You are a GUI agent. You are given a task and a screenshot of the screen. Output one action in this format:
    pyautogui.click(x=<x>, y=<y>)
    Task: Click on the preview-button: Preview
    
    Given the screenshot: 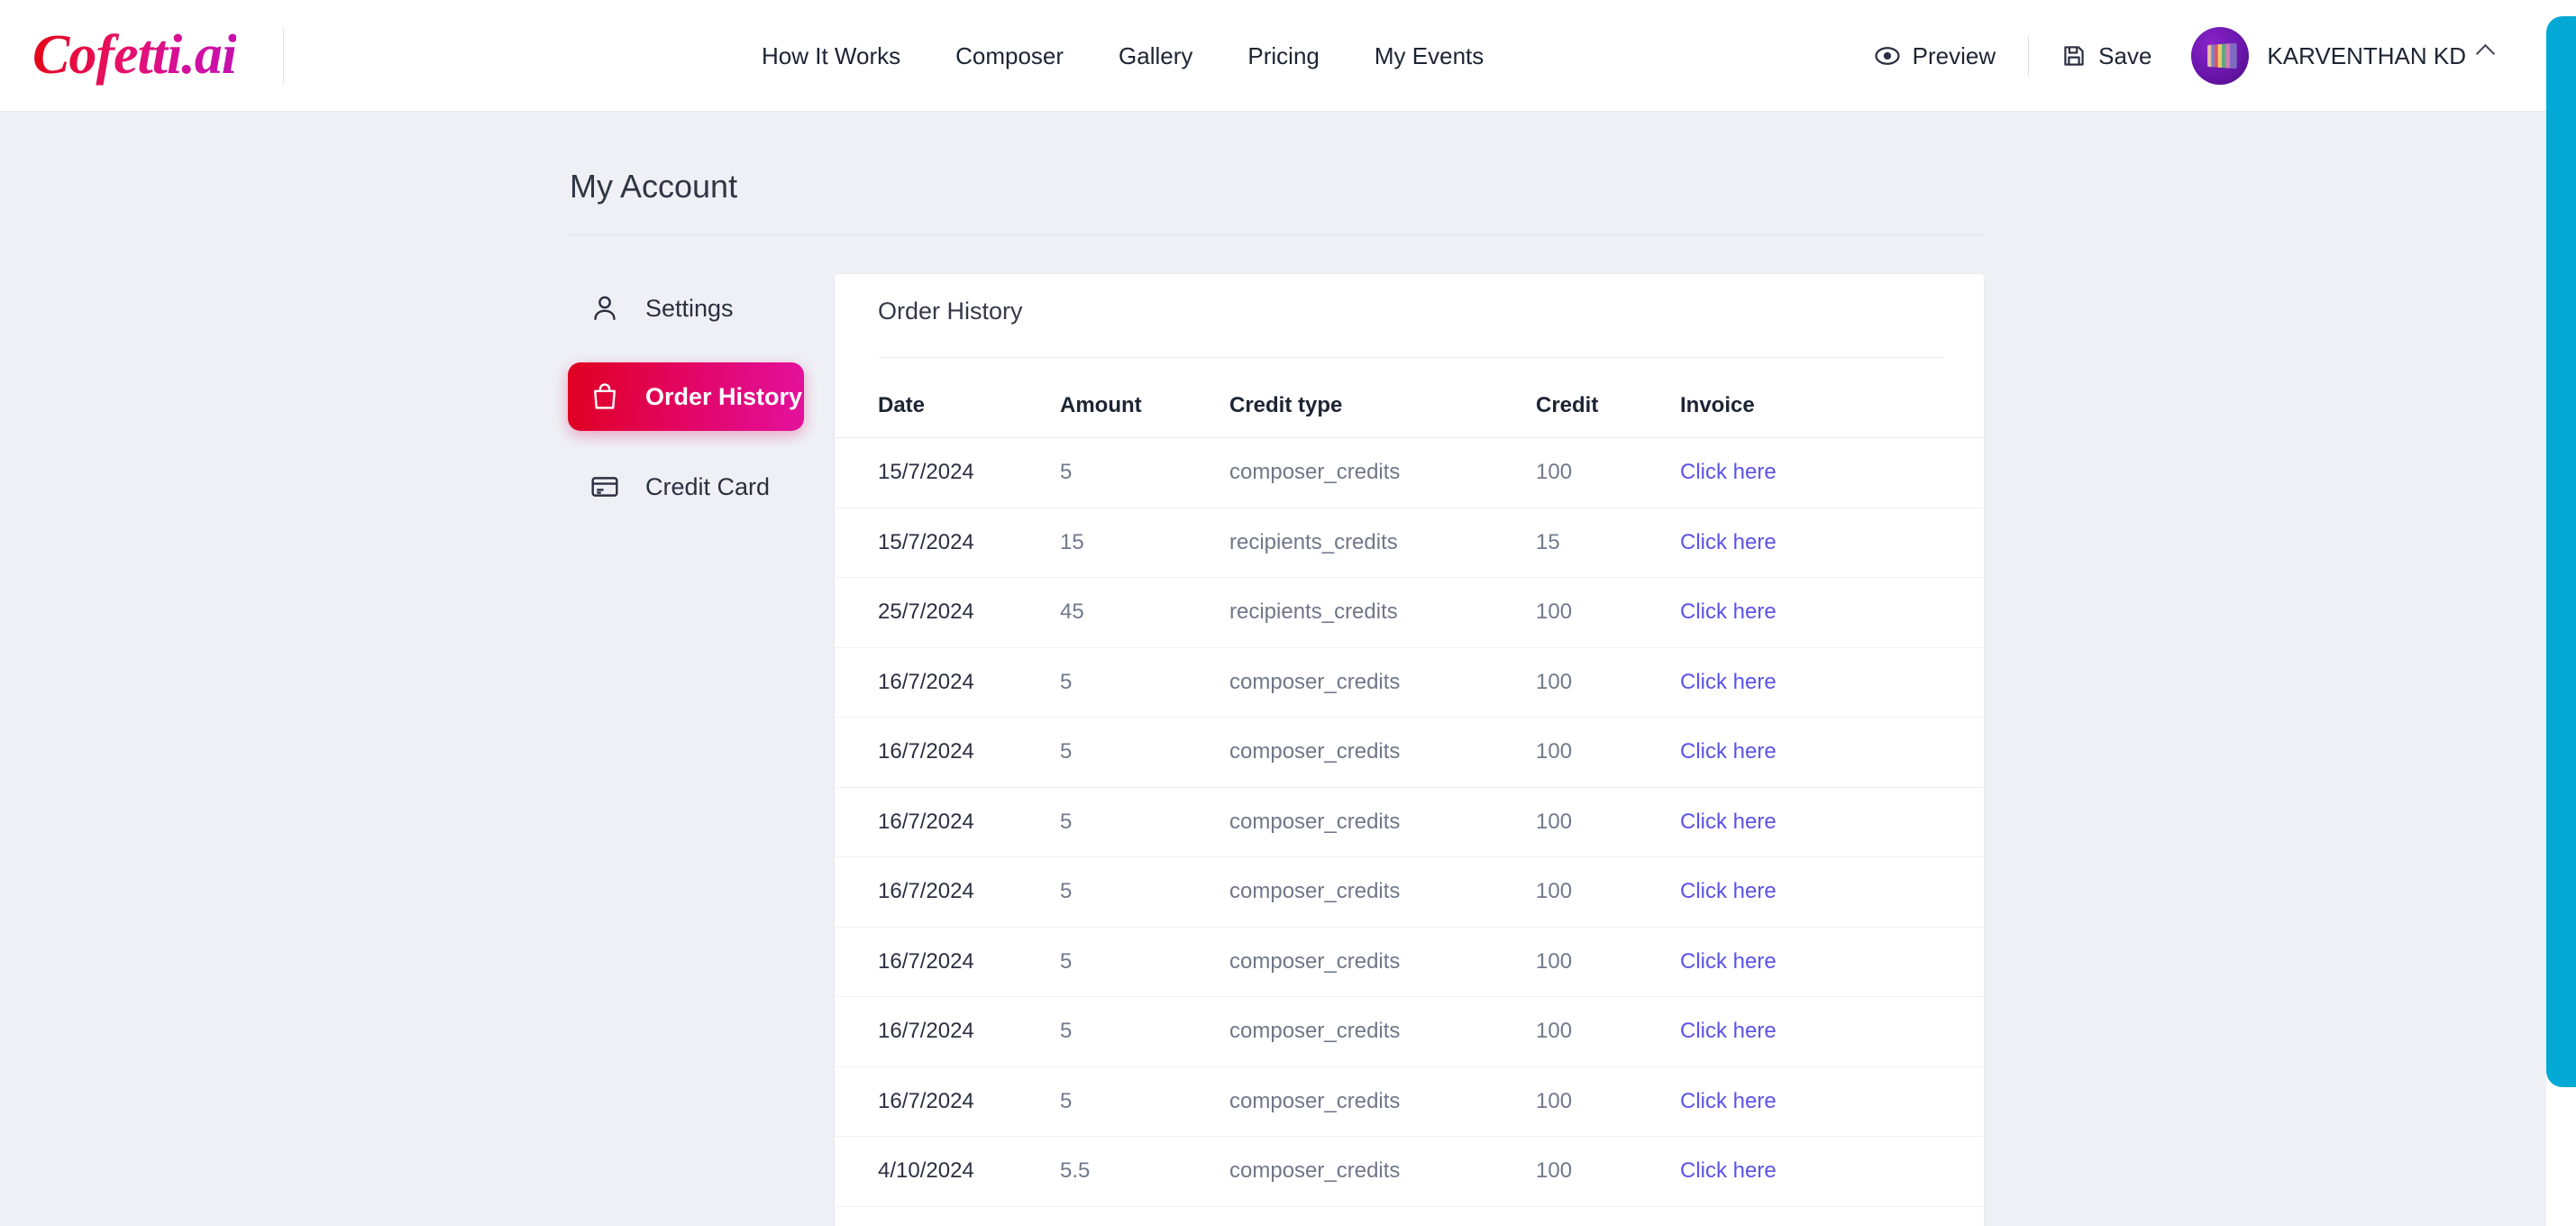 What is the action you would take?
    pyautogui.click(x=1935, y=56)
    